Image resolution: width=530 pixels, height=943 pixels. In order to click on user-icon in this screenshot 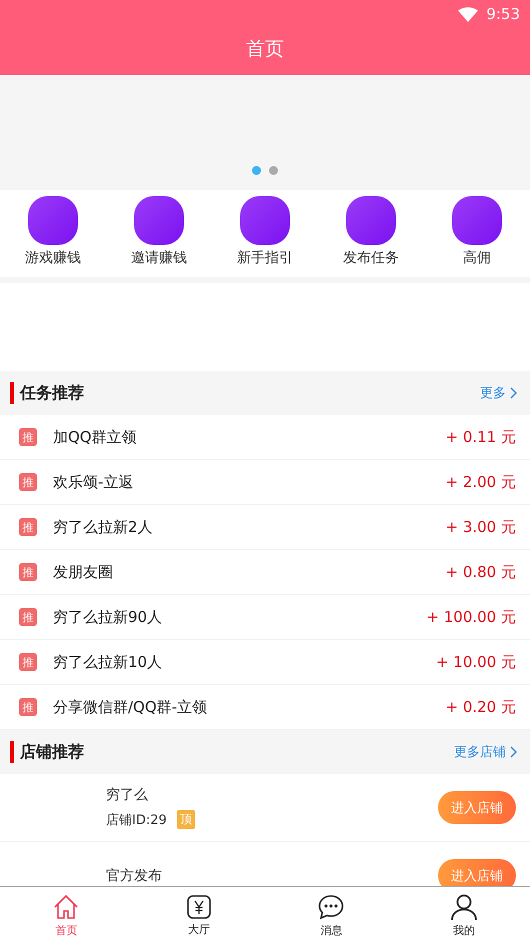, I will do `click(464, 906)`.